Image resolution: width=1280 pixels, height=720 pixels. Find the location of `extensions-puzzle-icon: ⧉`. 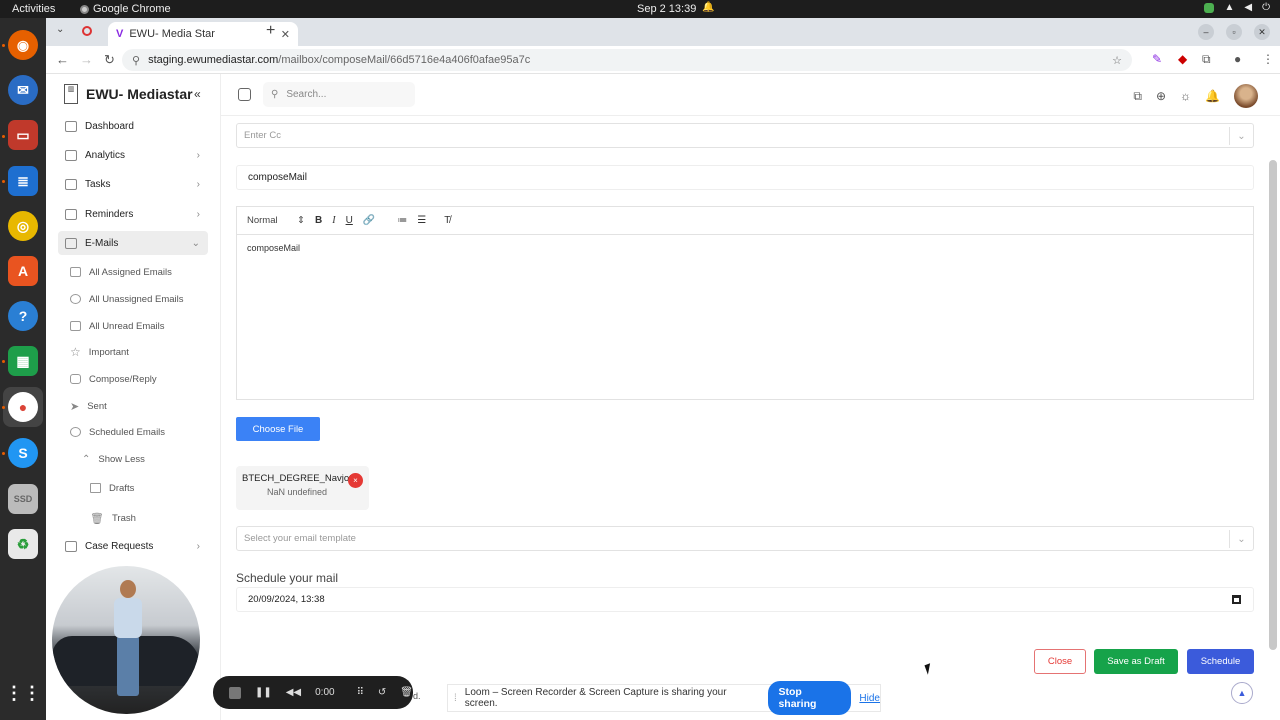

extensions-puzzle-icon: ⧉ is located at coordinates (1206, 59).